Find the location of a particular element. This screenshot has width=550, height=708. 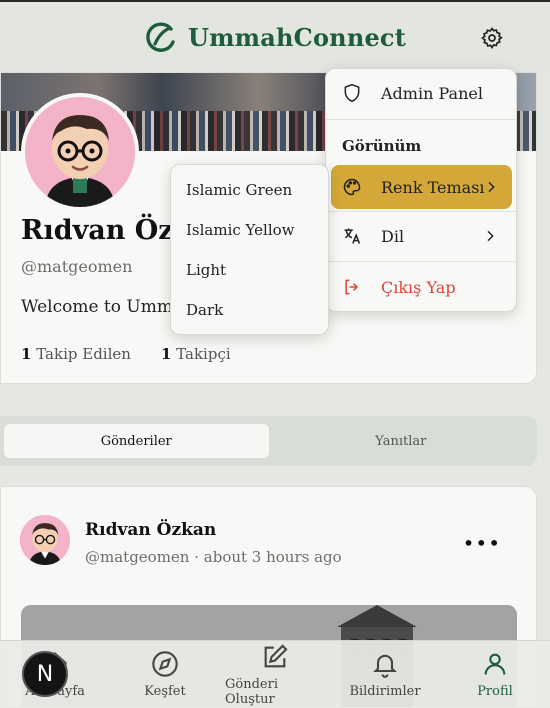

brand-logo-icon is located at coordinates (160, 37).